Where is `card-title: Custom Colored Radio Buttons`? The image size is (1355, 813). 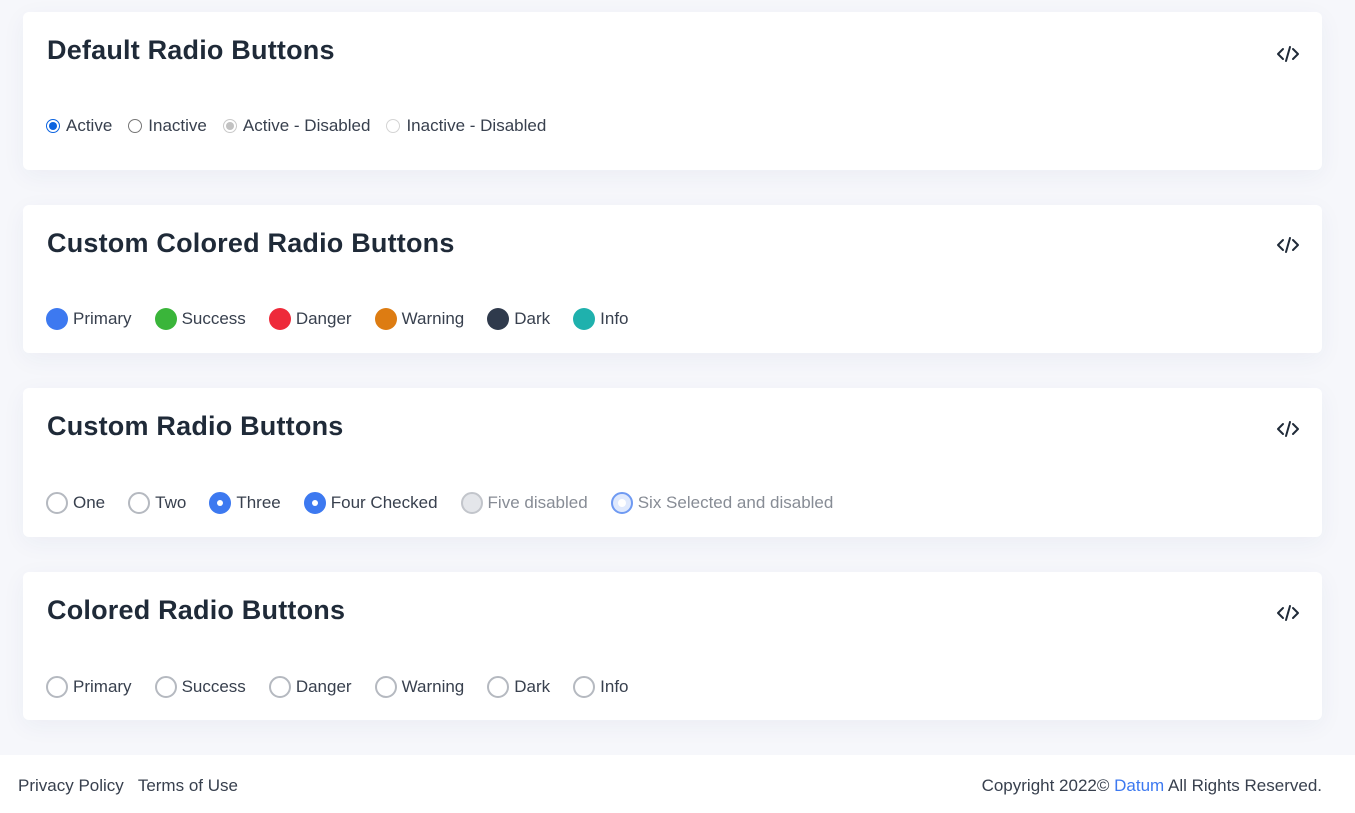 card-title: Custom Colored Radio Buttons is located at coordinates (251, 243).